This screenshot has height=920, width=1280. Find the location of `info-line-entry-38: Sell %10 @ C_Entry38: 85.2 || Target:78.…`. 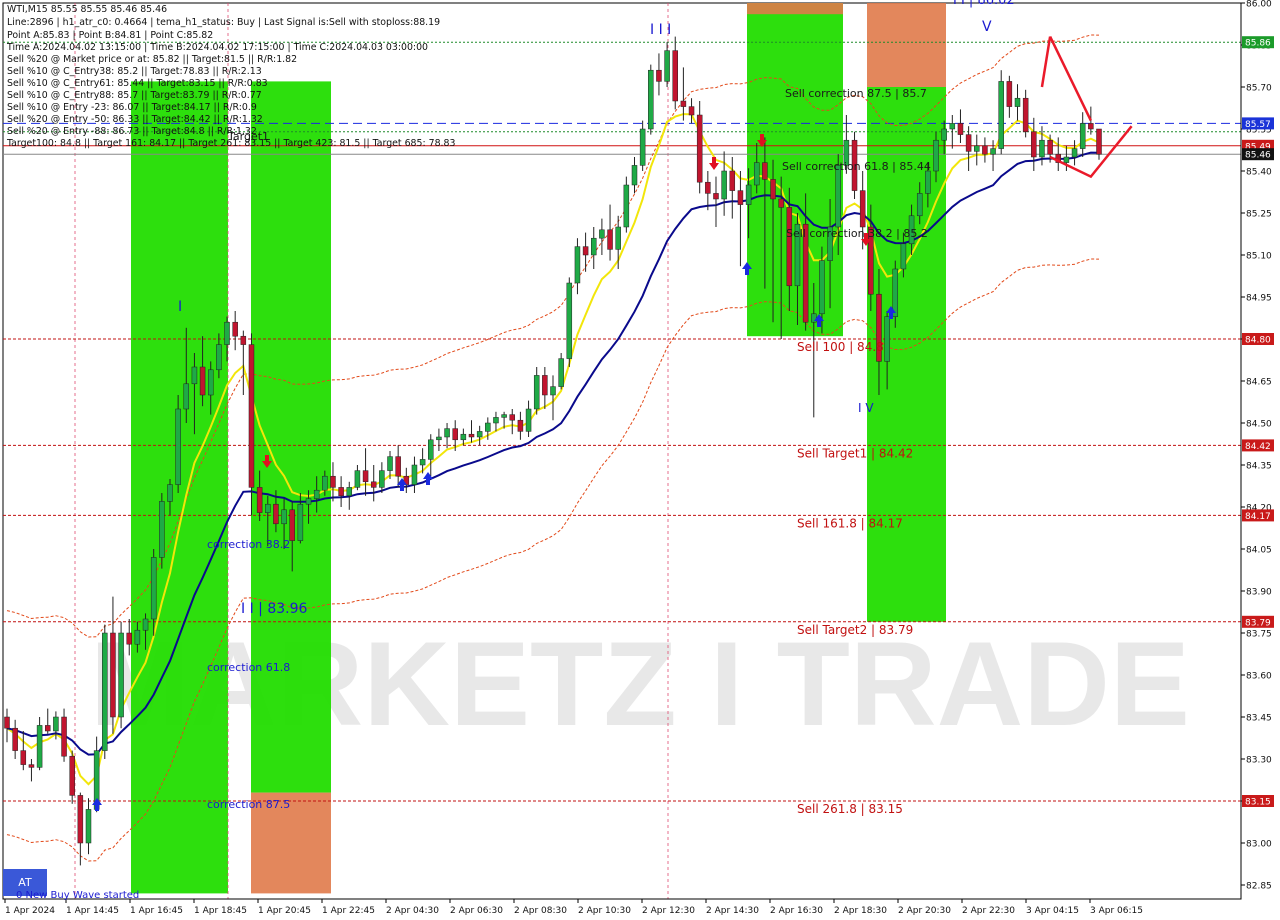

info-line-entry-38: Sell %10 @ C_Entry38: 85.2 || Target:78.… is located at coordinates (134, 71).